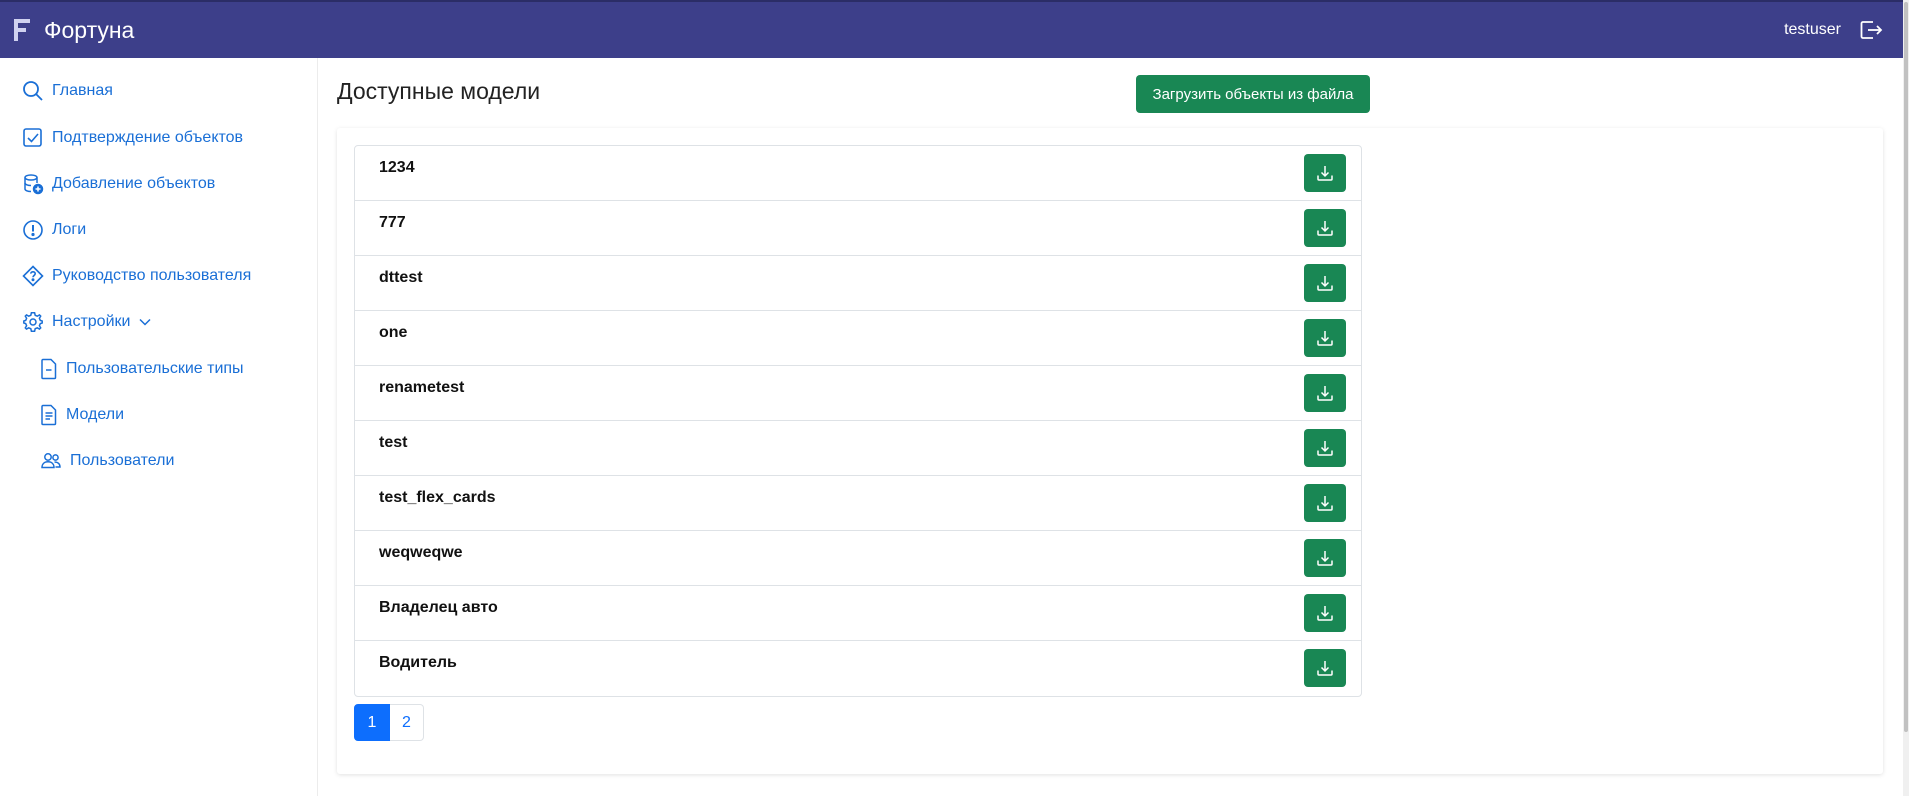 The image size is (1909, 796). I want to click on list-item: weqweqwe, so click(858, 558).